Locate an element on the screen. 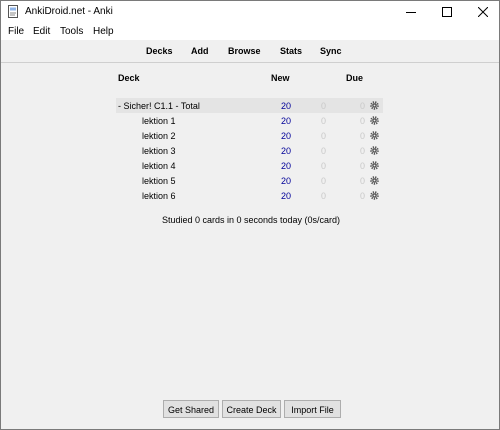 The width and height of the screenshot is (500, 430). menu-bar: File Edit Tools Help is located at coordinates (250, 31).